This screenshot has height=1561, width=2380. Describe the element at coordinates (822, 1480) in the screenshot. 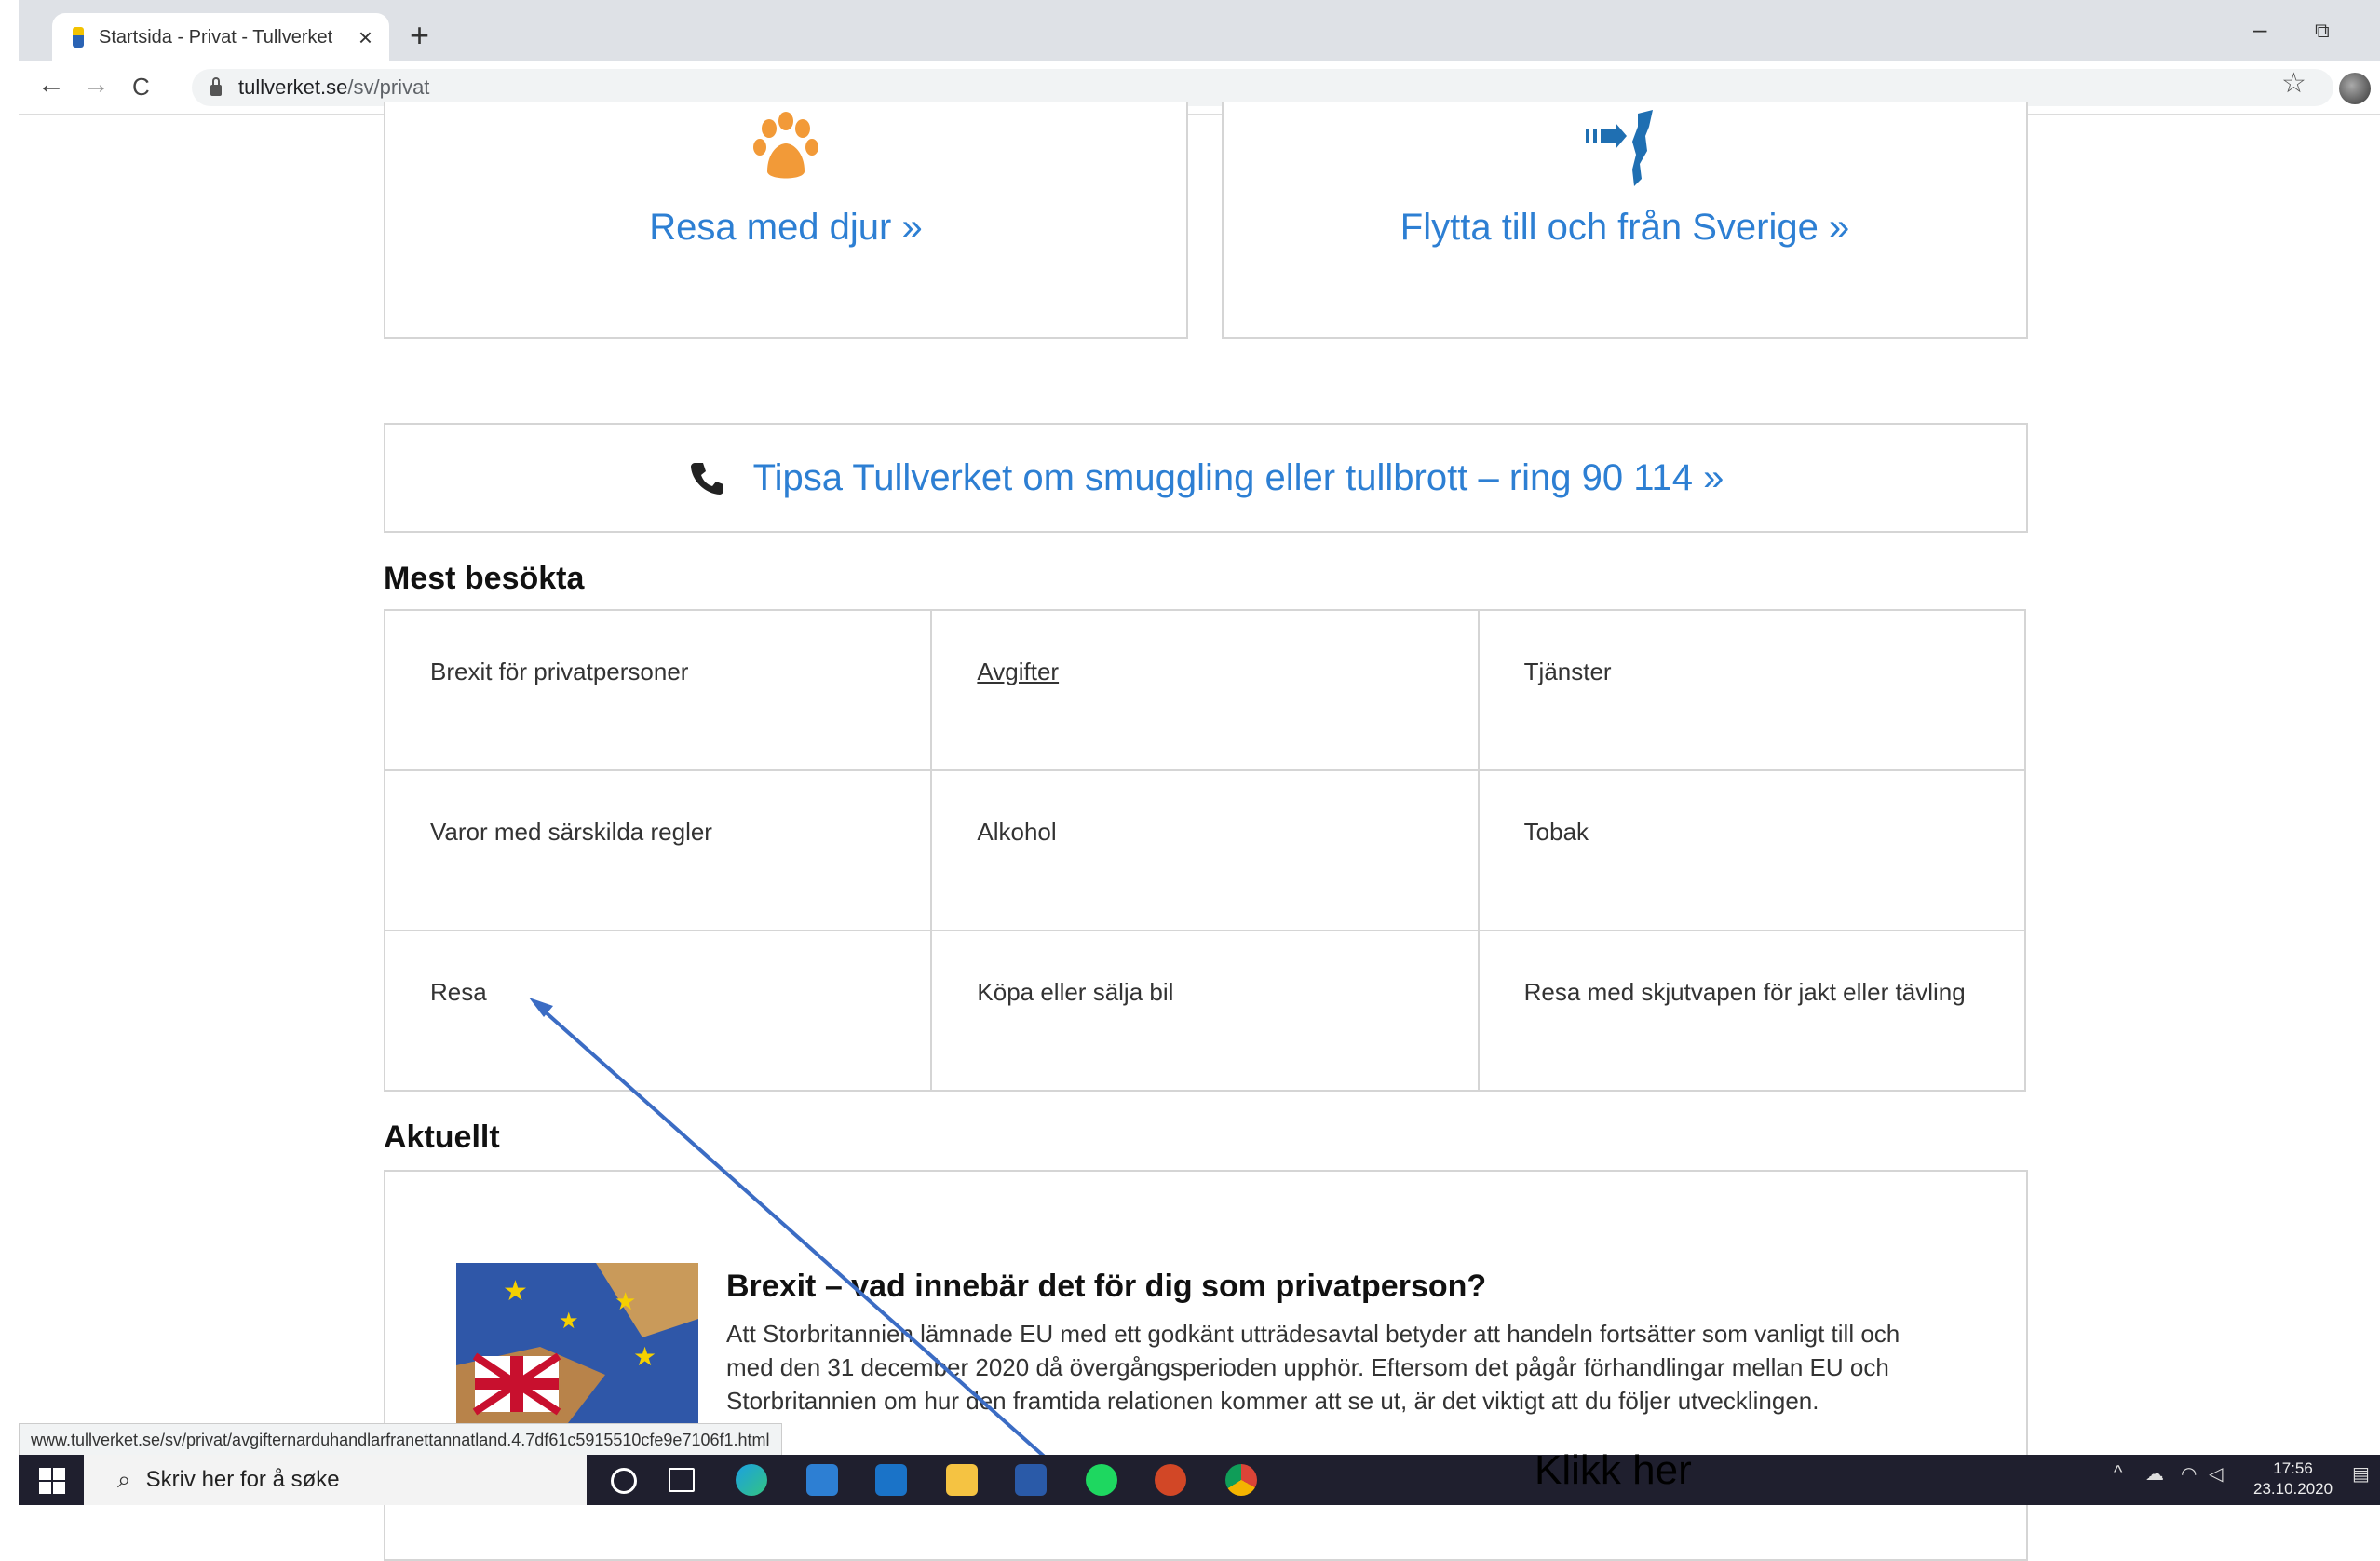

I see `store-icon` at that location.